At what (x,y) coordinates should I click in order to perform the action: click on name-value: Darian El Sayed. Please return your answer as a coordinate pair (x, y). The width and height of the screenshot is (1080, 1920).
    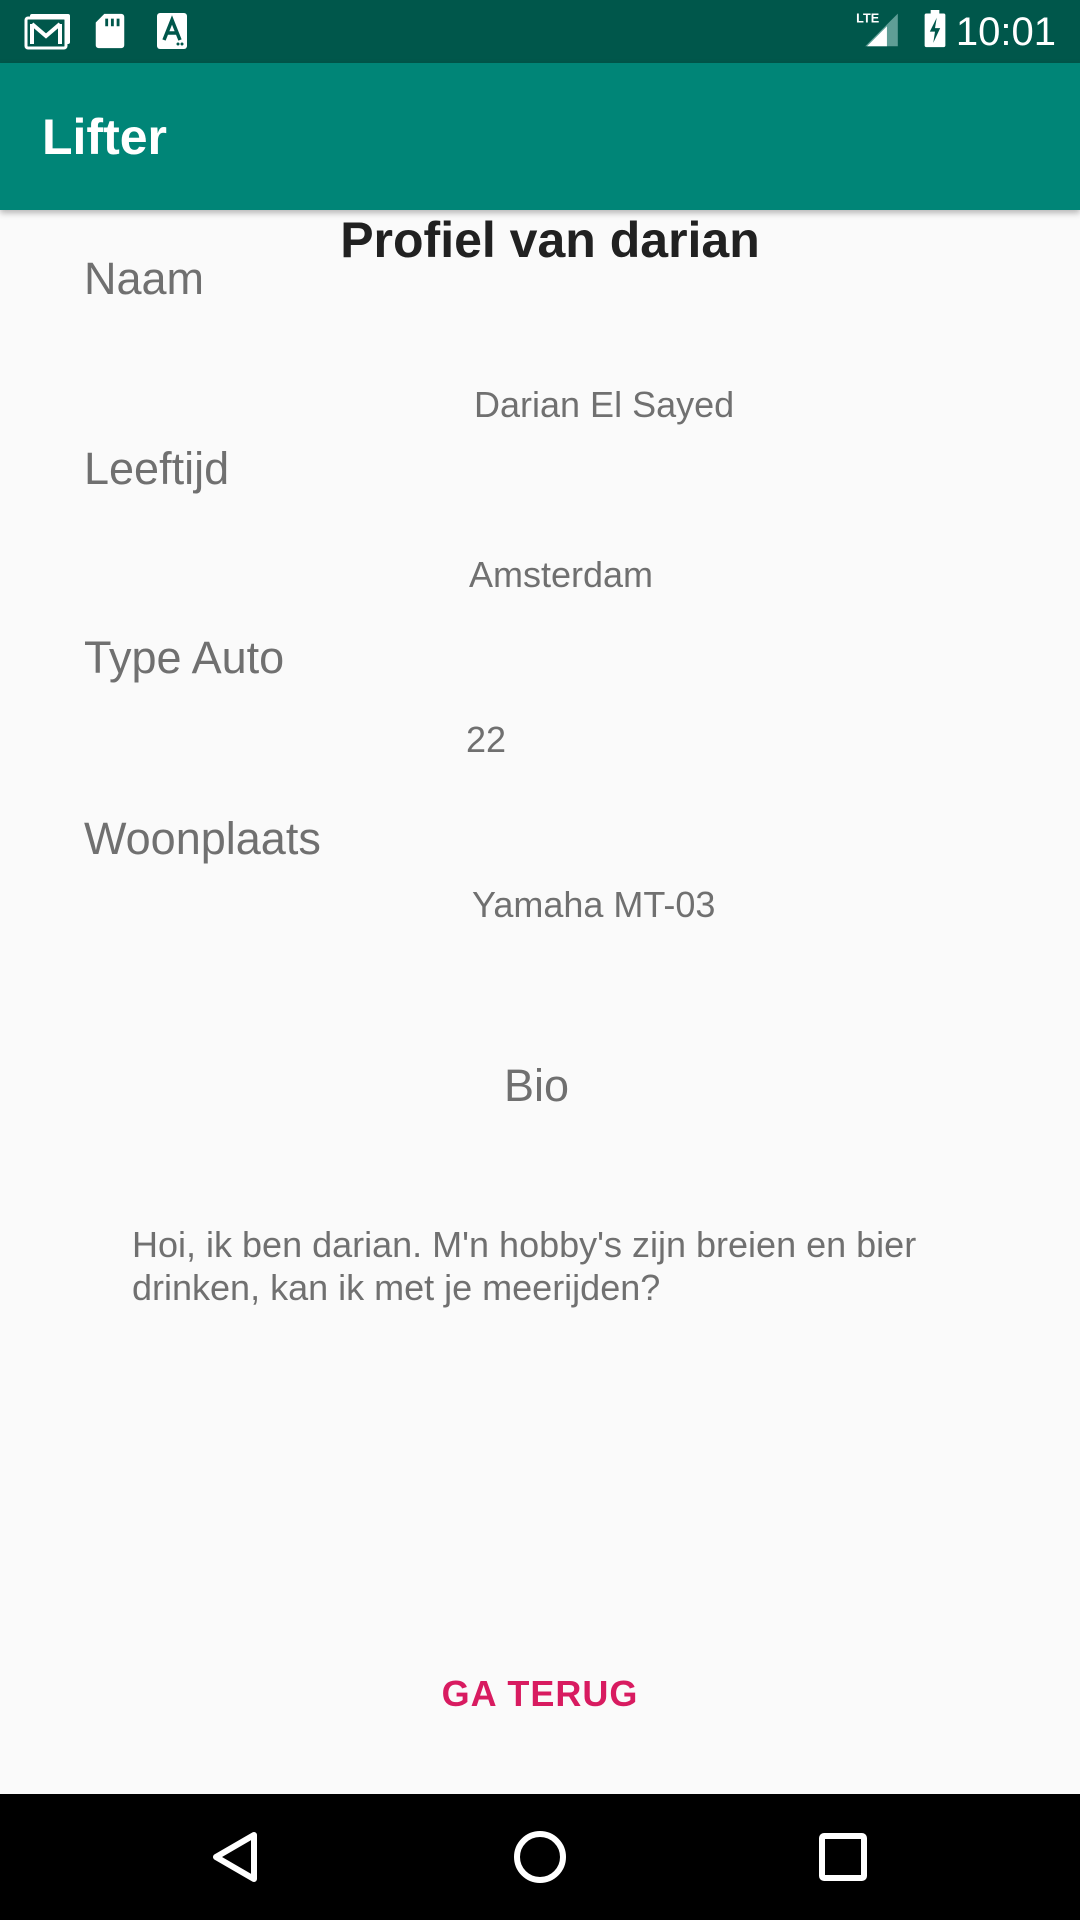
    Looking at the image, I should click on (604, 404).